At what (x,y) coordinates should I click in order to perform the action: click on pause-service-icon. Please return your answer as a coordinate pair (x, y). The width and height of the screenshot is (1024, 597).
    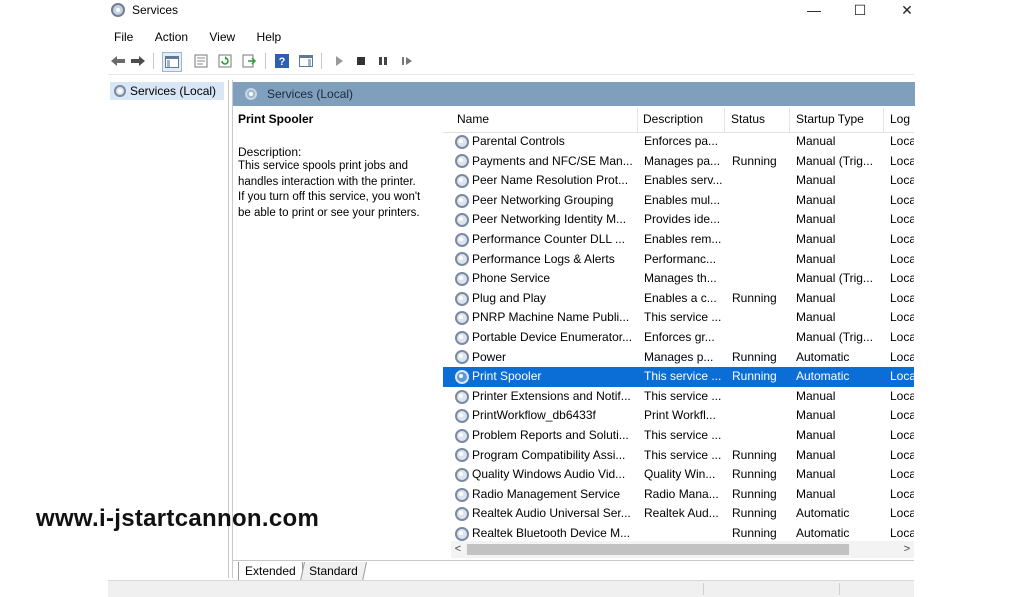
    Looking at the image, I should click on (383, 61).